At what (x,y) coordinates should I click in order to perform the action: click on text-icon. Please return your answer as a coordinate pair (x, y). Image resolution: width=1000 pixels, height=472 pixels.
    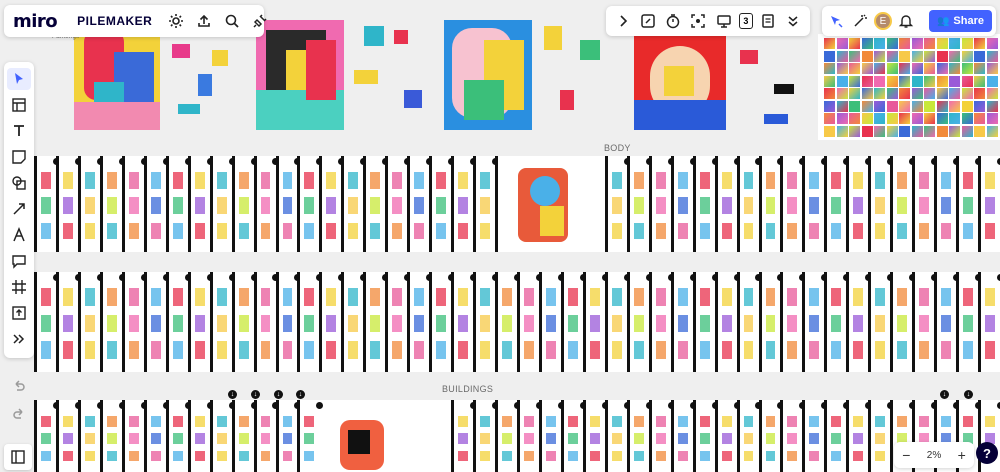
    Looking at the image, I should click on (19, 131).